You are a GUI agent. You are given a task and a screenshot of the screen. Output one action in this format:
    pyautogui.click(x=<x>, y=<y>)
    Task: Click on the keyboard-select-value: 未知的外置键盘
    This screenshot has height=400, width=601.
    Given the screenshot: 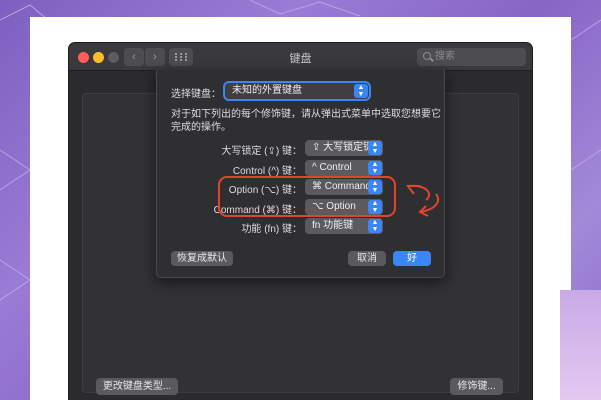 What is the action you would take?
    pyautogui.click(x=267, y=90)
    